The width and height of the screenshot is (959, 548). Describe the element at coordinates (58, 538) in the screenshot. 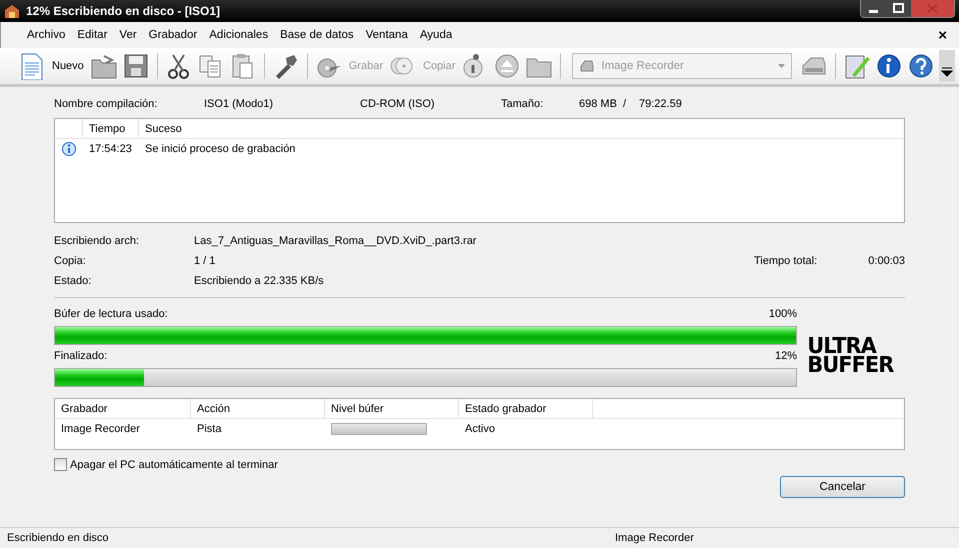

I see `status-text: Escribiendo en disco` at that location.